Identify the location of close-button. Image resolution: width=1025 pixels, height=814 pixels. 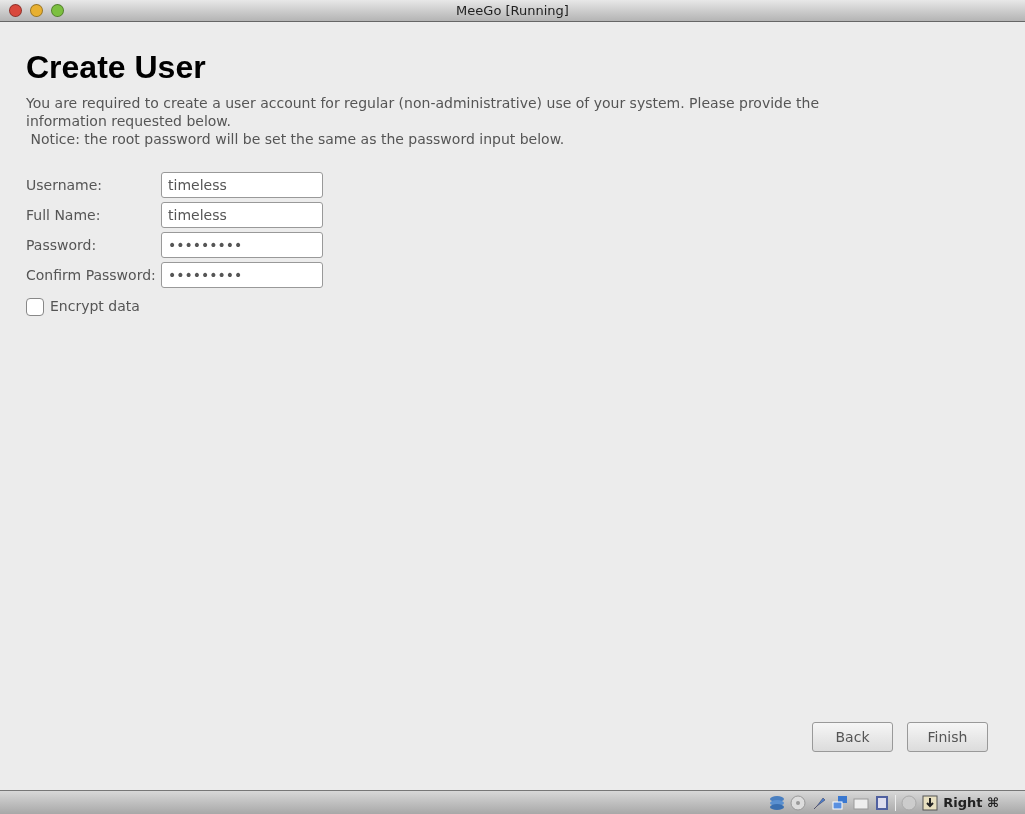
(15, 10).